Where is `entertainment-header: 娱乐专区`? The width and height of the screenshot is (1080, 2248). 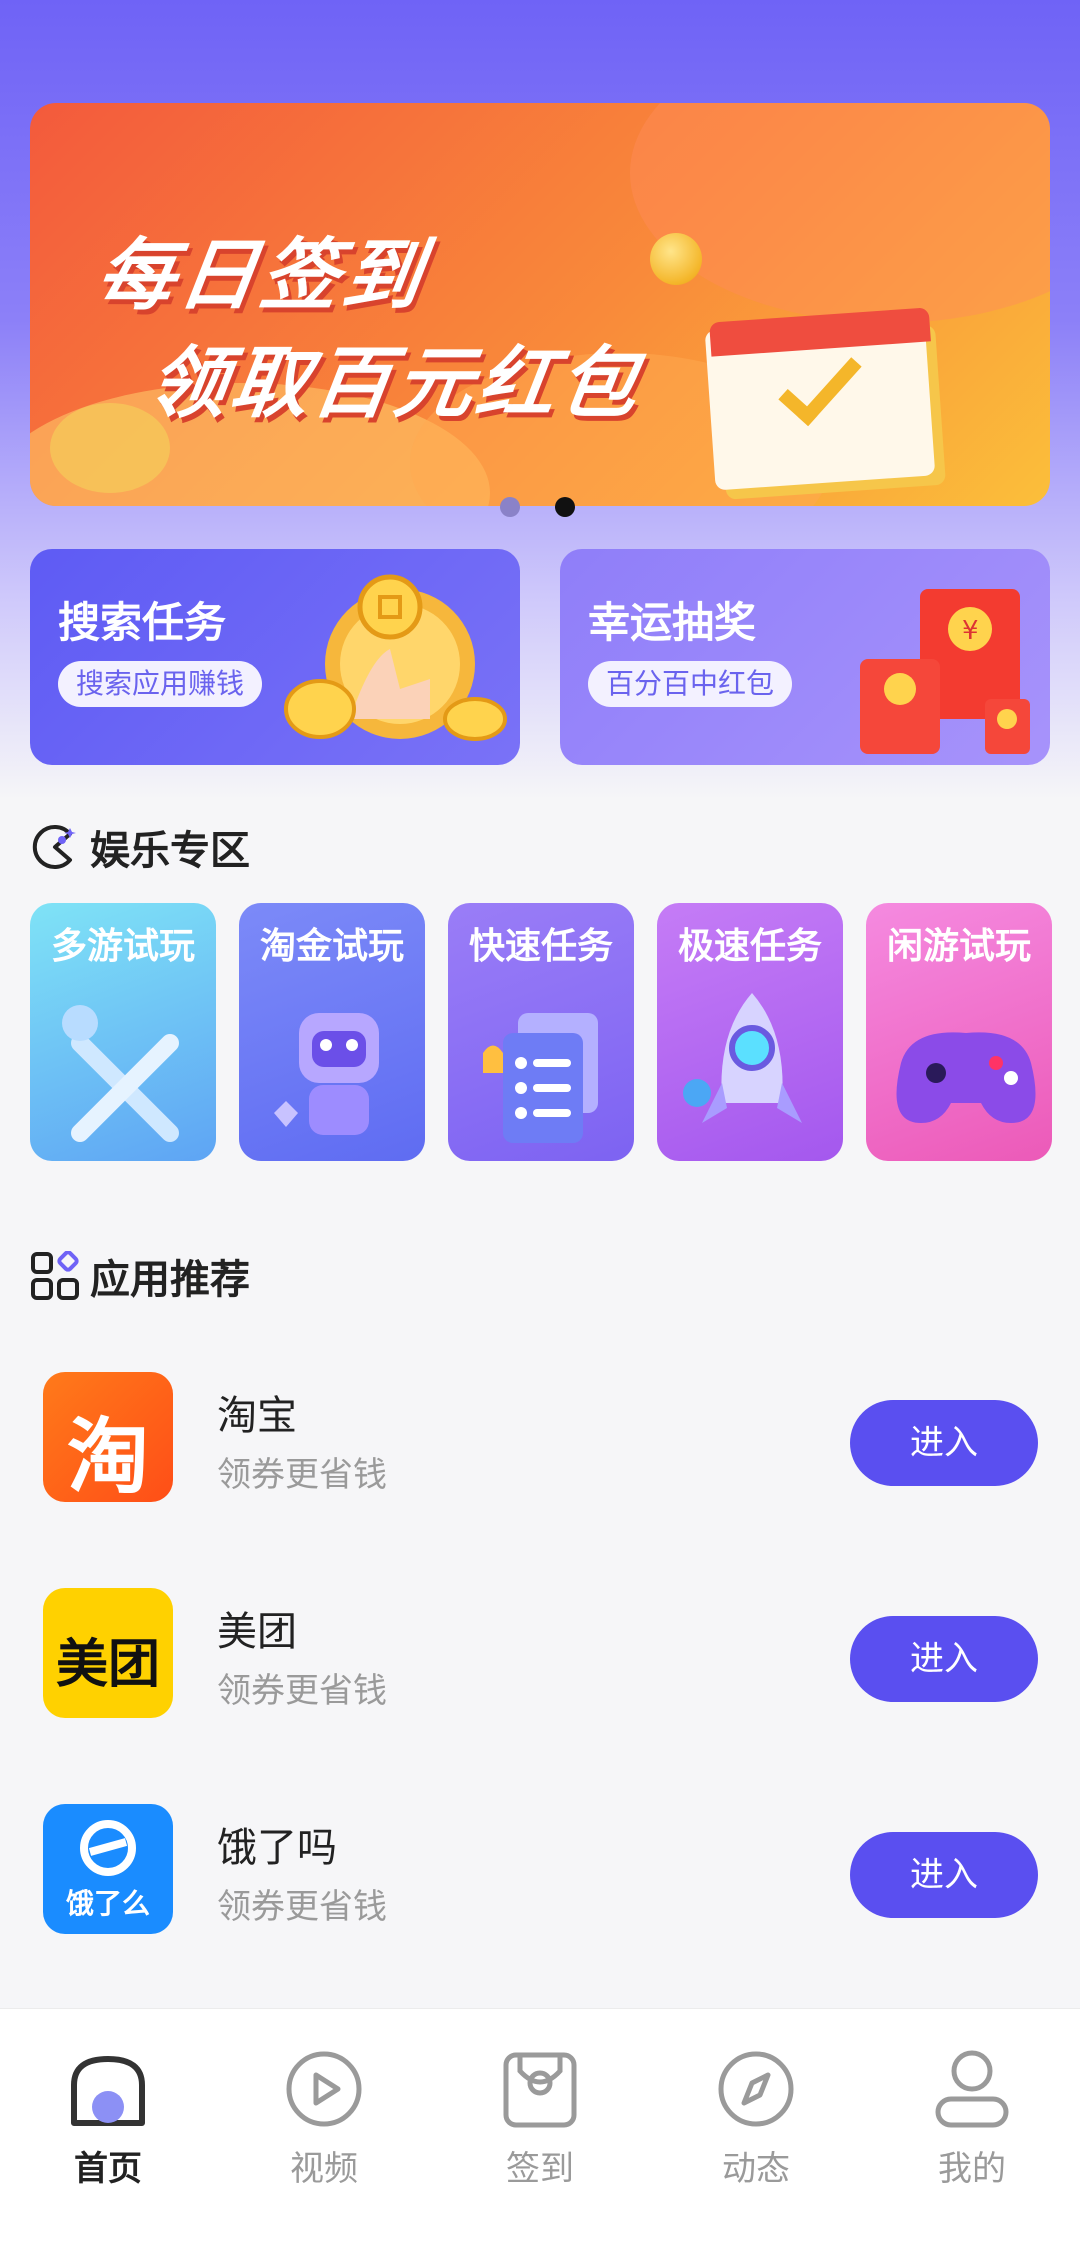 entertainment-header: 娱乐专区 is located at coordinates (140, 847).